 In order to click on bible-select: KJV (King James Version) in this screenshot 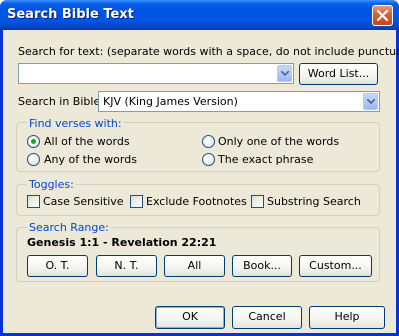, I will do `click(239, 101)`.